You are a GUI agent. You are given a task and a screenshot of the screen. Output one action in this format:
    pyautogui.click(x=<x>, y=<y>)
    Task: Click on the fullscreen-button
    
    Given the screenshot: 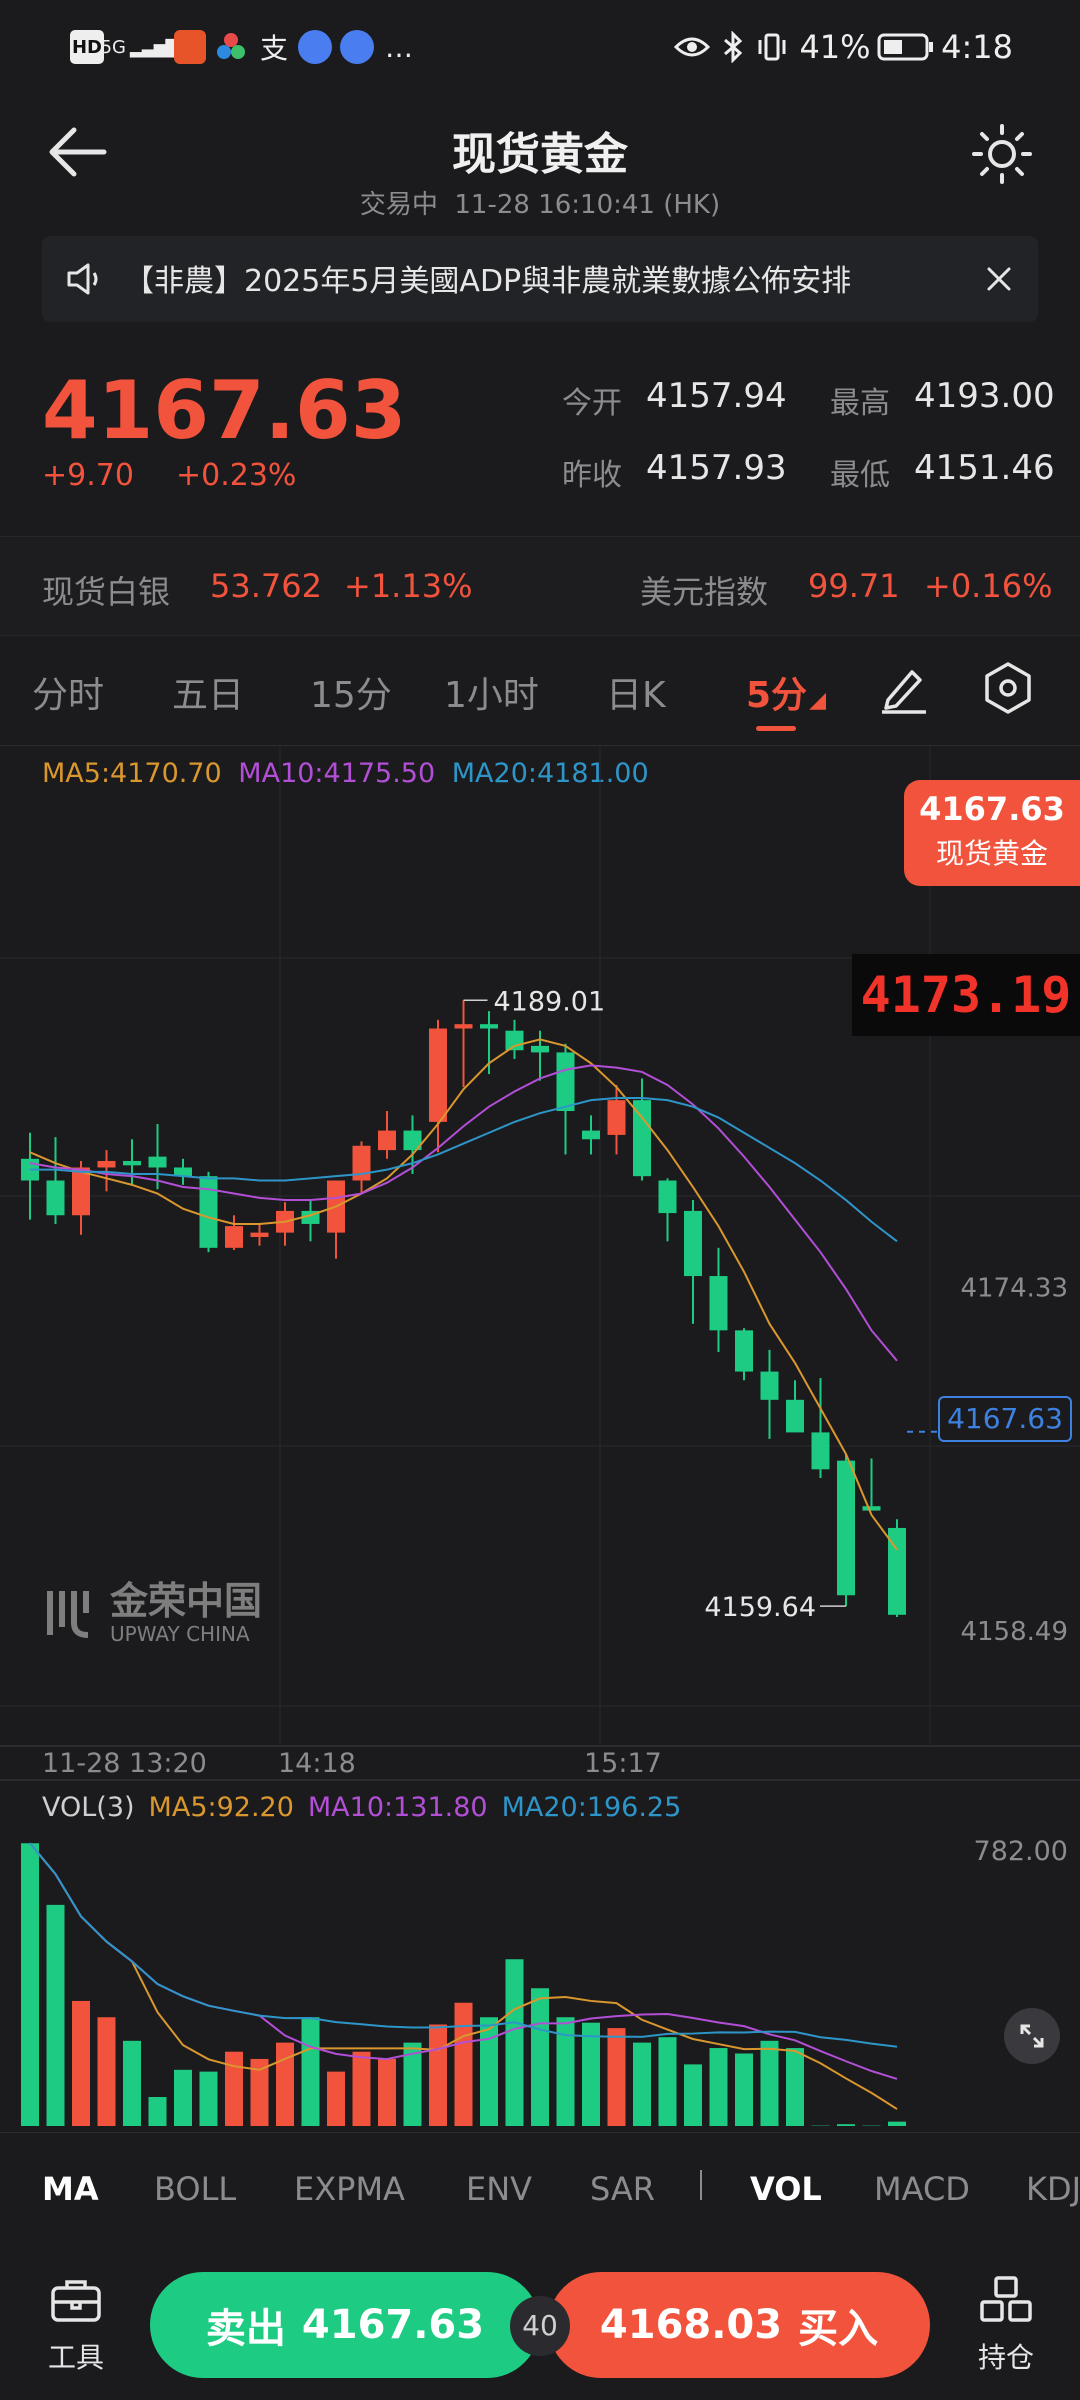 What is the action you would take?
    pyautogui.click(x=1032, y=2036)
    